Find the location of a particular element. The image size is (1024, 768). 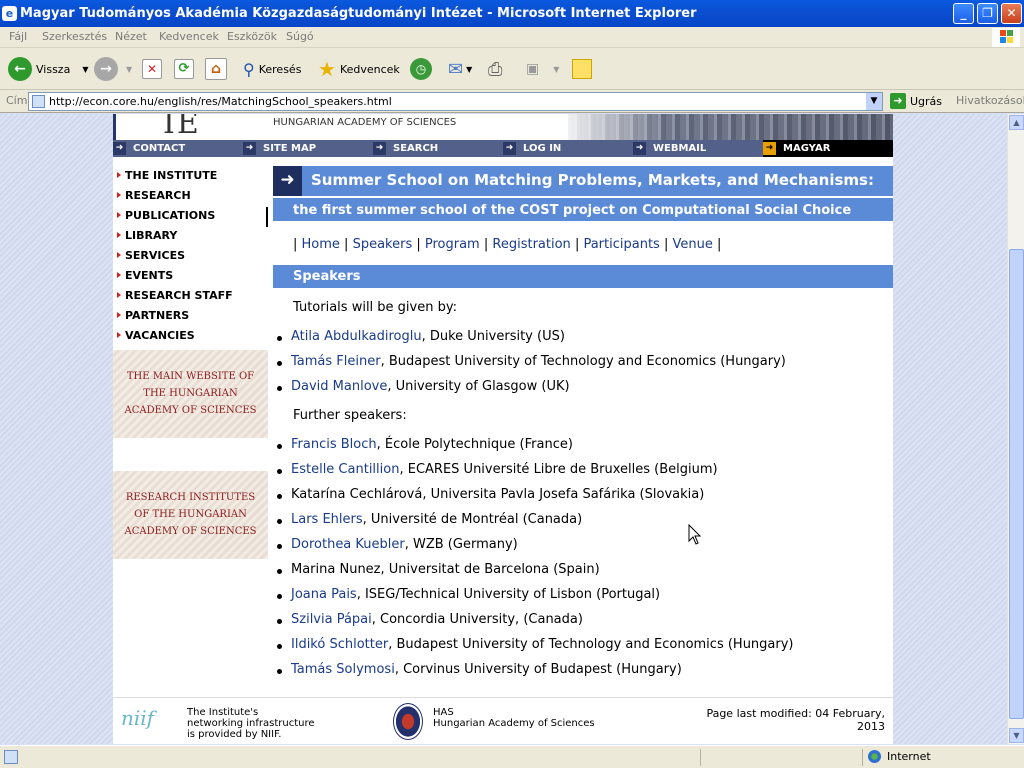

speaker-link: Francis Bloch is located at coordinates (334, 444).